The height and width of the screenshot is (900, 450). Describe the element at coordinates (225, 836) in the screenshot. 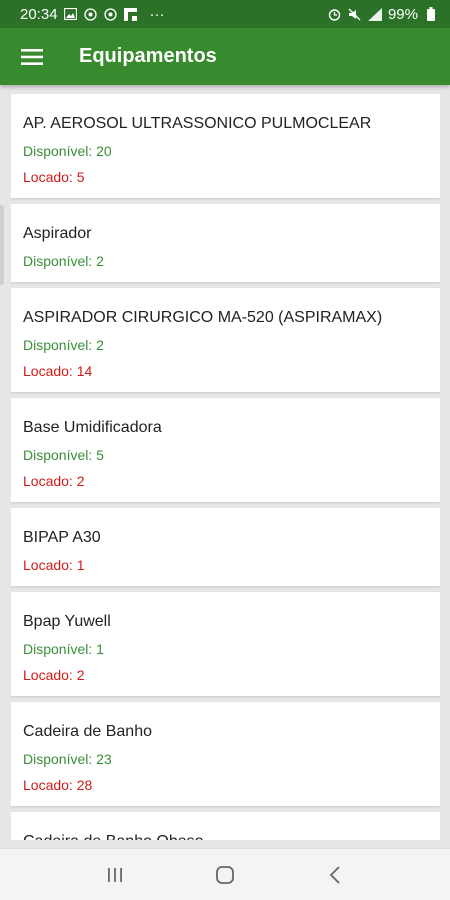

I see `equipment-name: Cadeira de Banho Obeso` at that location.